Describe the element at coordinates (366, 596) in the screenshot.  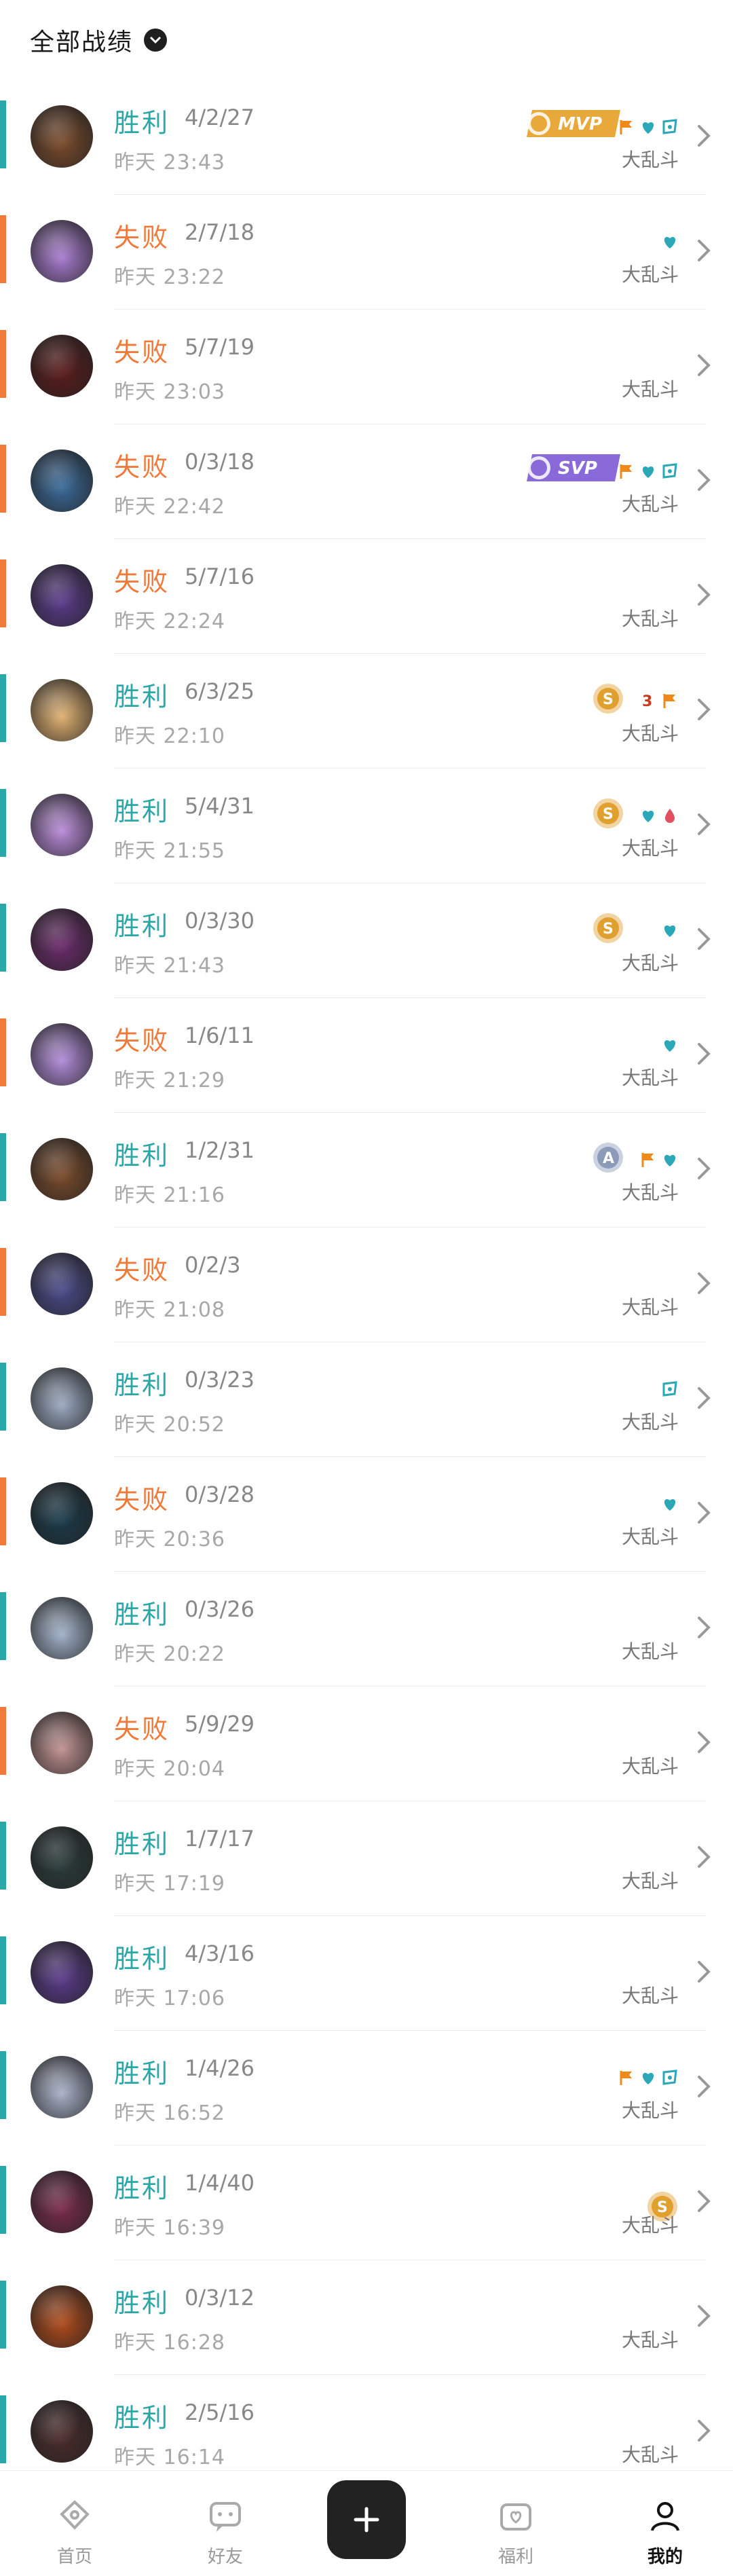
I see `match-row: 失败 5/7/16 昨天 22:24 大乱斗` at that location.